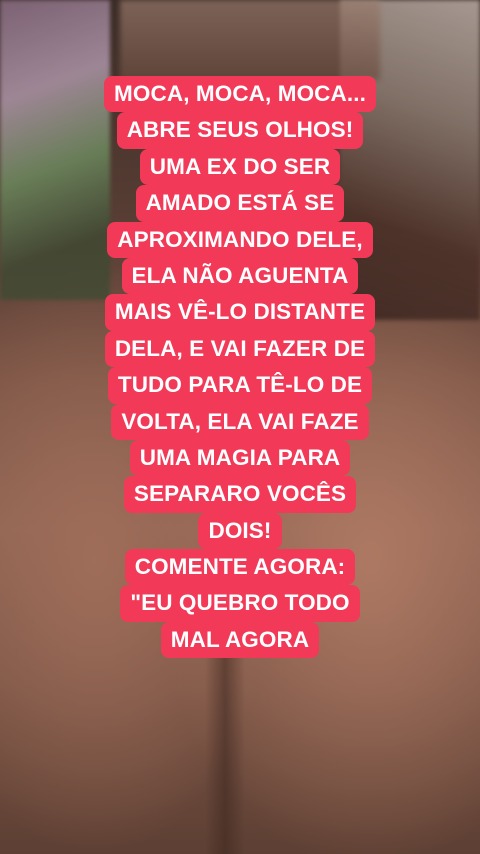 The height and width of the screenshot is (854, 480). I want to click on caption-line: SEPARARO VOCÊS, so click(240, 494).